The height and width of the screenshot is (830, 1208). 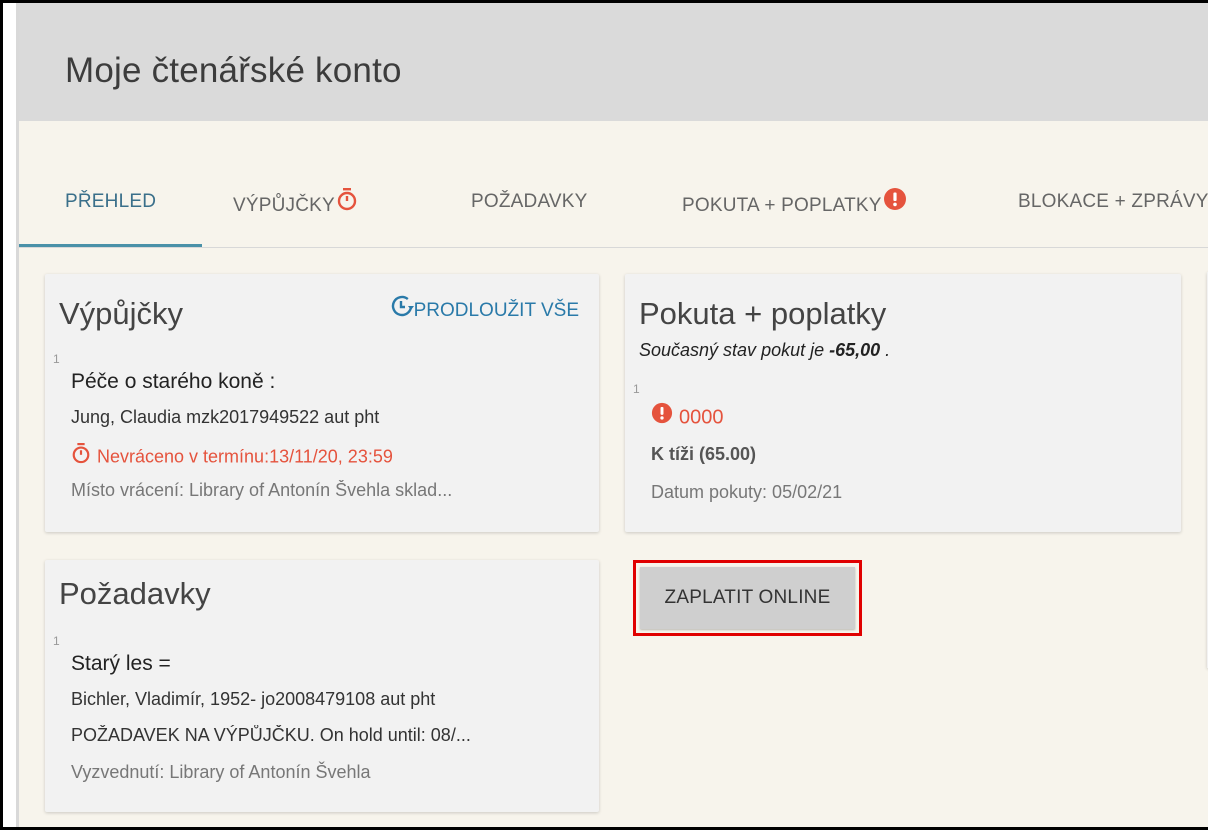 What do you see at coordinates (1113, 214) in the screenshot?
I see `tab-blocks-messages: BLOKACE + ZPRÁVY` at bounding box center [1113, 214].